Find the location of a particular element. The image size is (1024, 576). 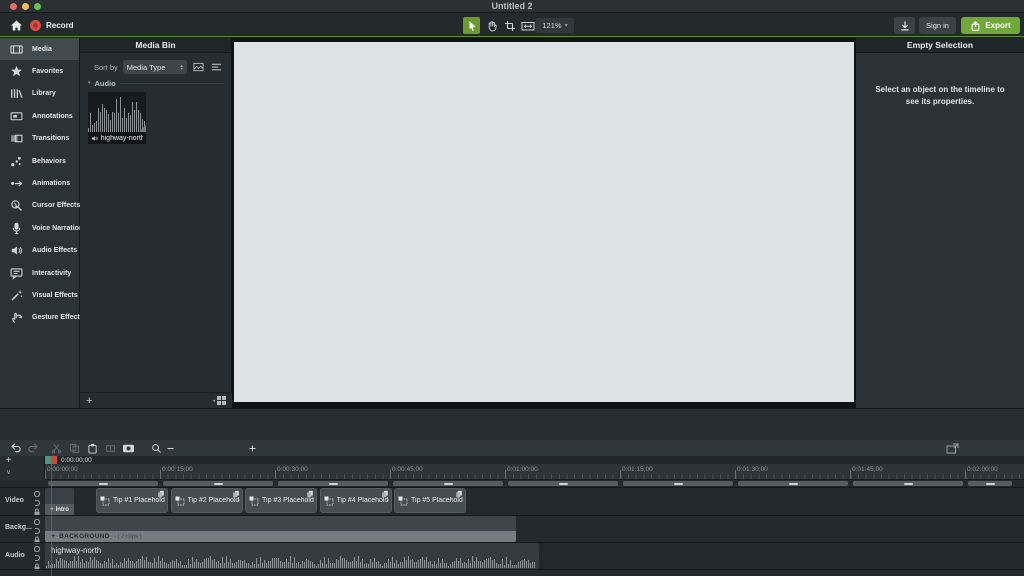

hand-icon is located at coordinates (492, 26).